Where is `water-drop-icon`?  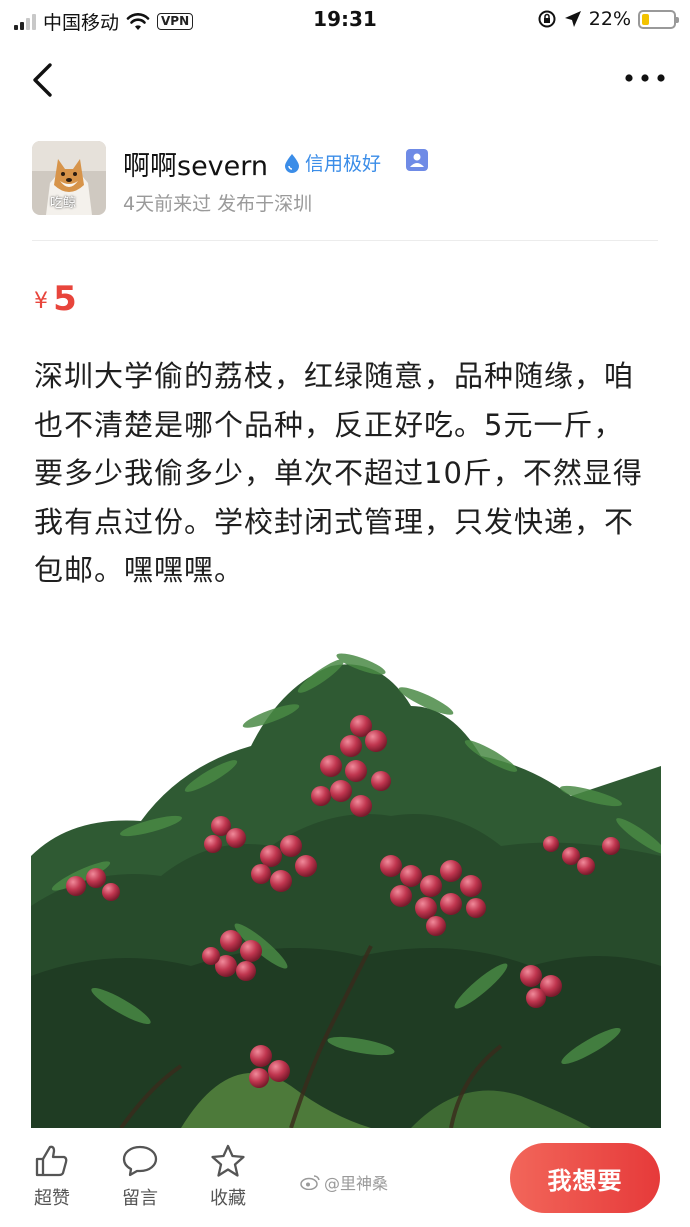
water-drop-icon is located at coordinates (292, 163).